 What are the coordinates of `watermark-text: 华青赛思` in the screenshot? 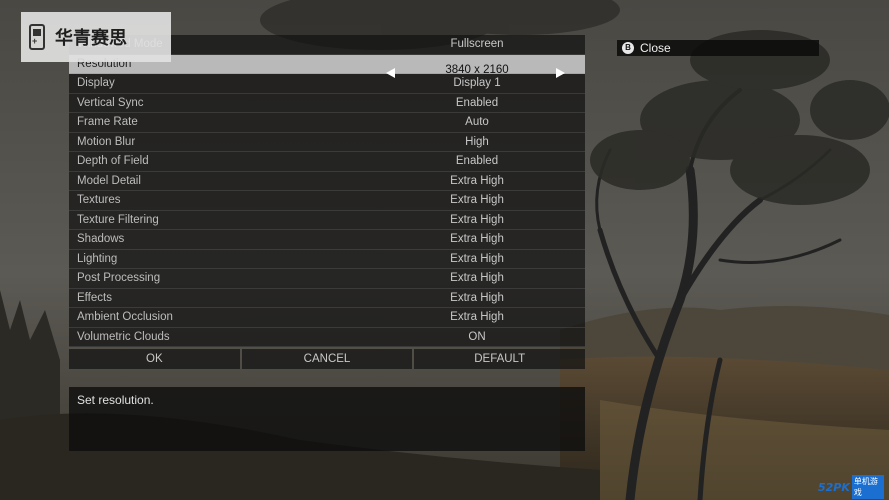 It's located at (91, 38).